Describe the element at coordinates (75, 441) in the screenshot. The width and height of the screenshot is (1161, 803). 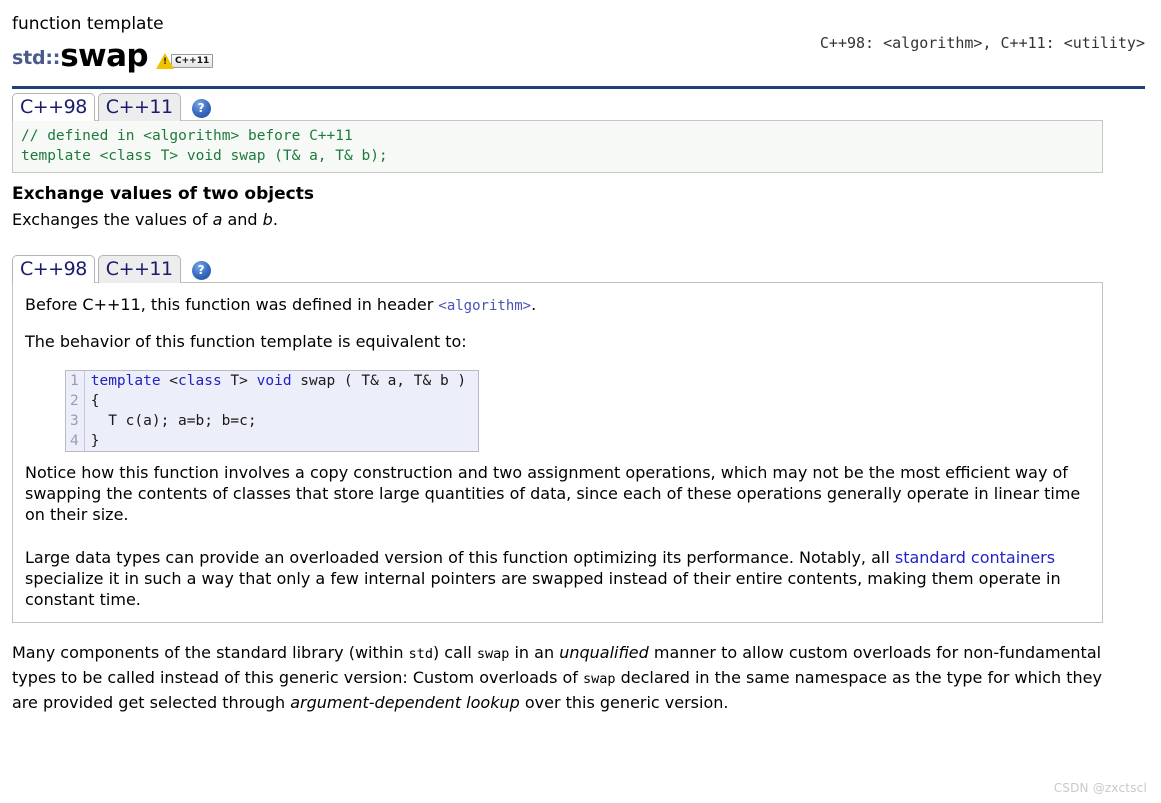
I see `code-line-number: 4` at that location.